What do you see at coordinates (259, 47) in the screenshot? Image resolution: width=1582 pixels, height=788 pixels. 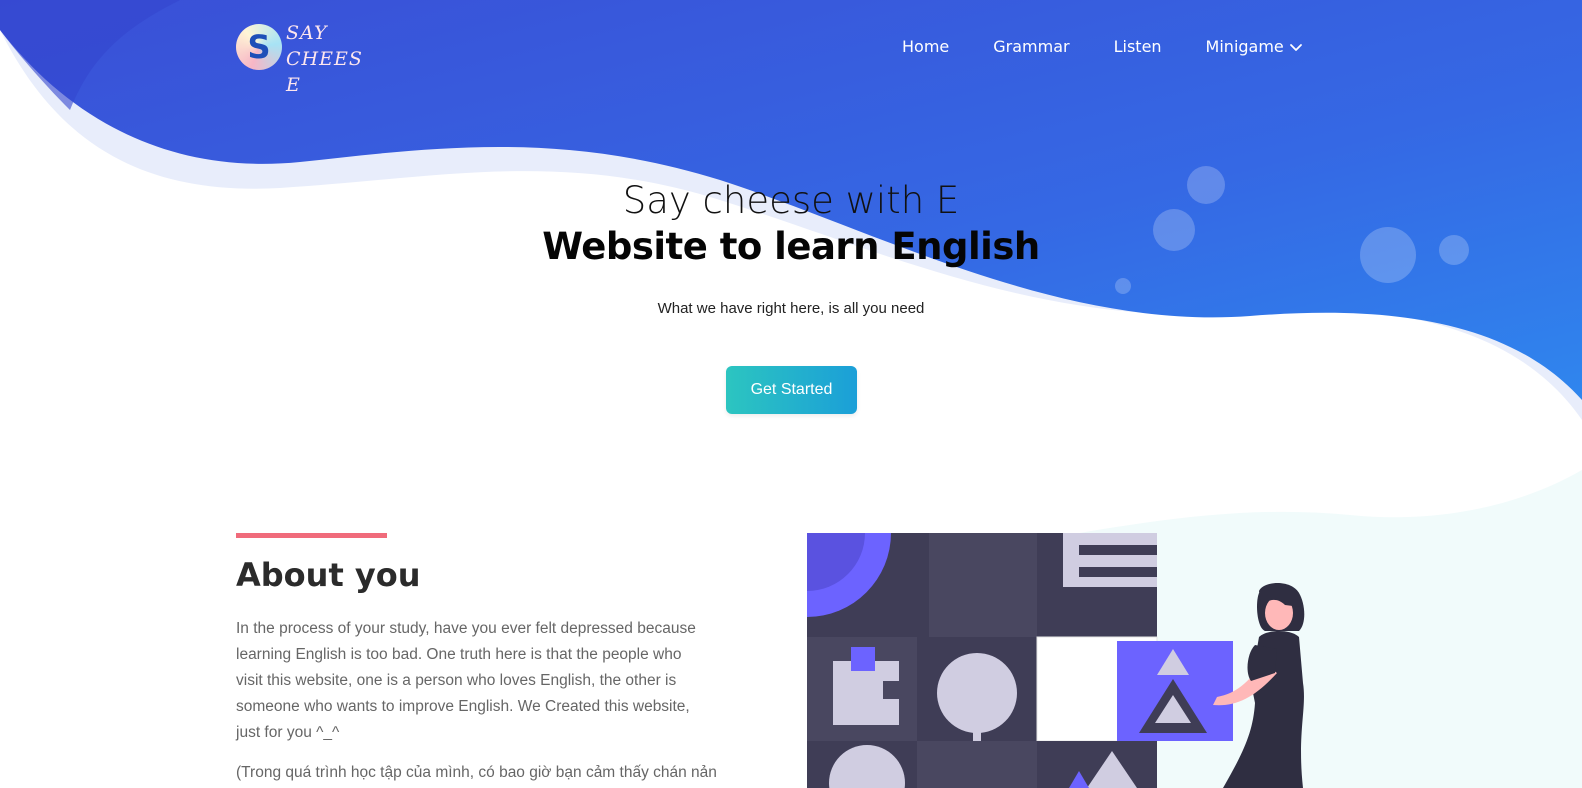 I see `logo-letter: S` at bounding box center [259, 47].